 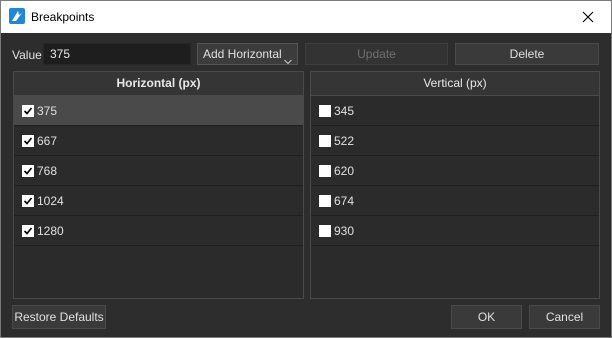 I want to click on row-label: 674, so click(x=344, y=200).